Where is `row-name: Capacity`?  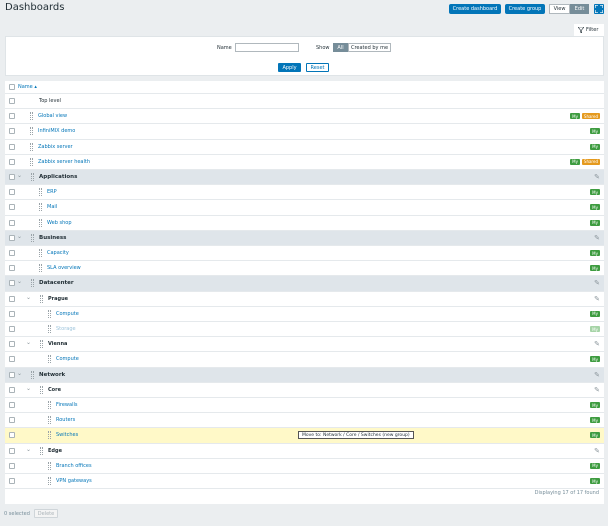 row-name: Capacity is located at coordinates (58, 253).